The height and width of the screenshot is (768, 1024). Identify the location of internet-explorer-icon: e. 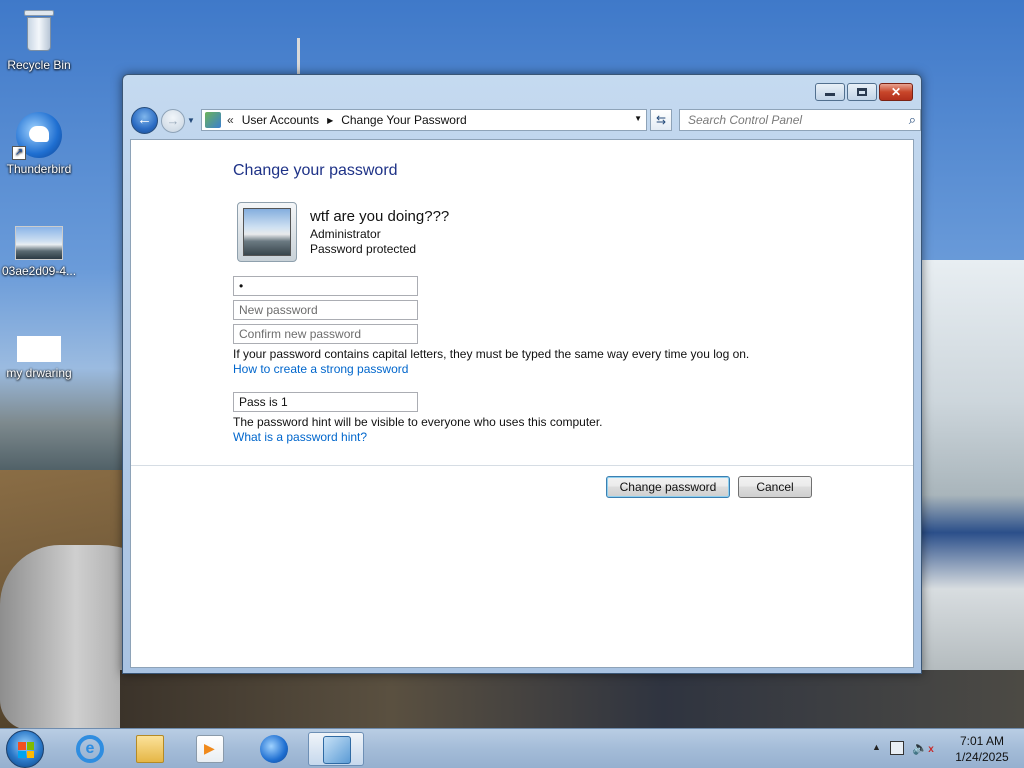
(90, 749).